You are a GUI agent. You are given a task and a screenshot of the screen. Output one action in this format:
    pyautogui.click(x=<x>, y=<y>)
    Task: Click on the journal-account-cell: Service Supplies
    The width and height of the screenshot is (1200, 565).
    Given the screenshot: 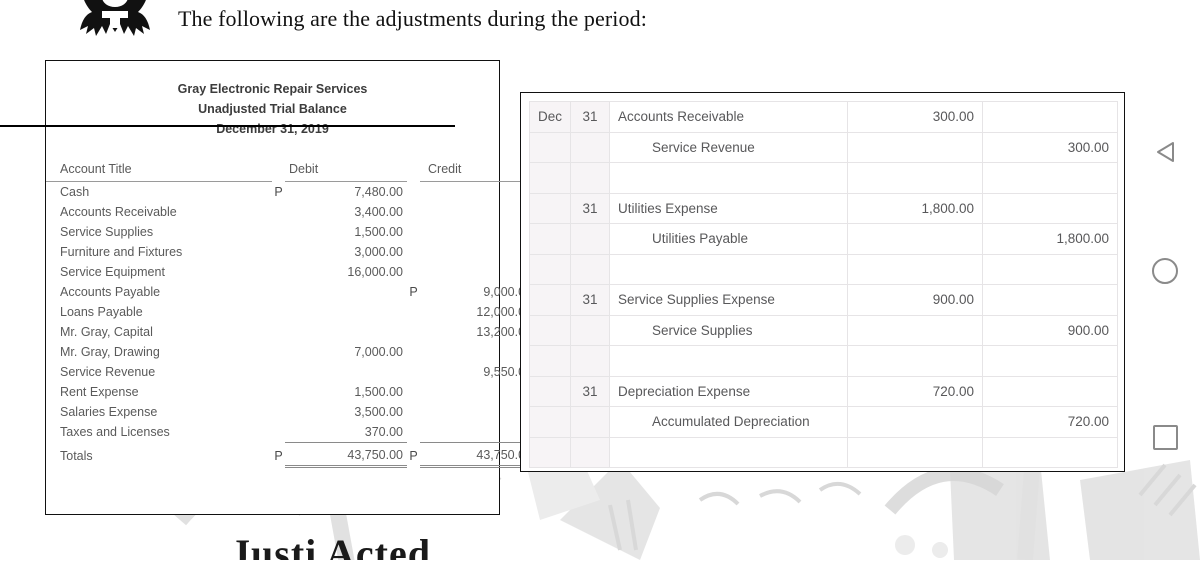 What is the action you would take?
    pyautogui.click(x=728, y=330)
    